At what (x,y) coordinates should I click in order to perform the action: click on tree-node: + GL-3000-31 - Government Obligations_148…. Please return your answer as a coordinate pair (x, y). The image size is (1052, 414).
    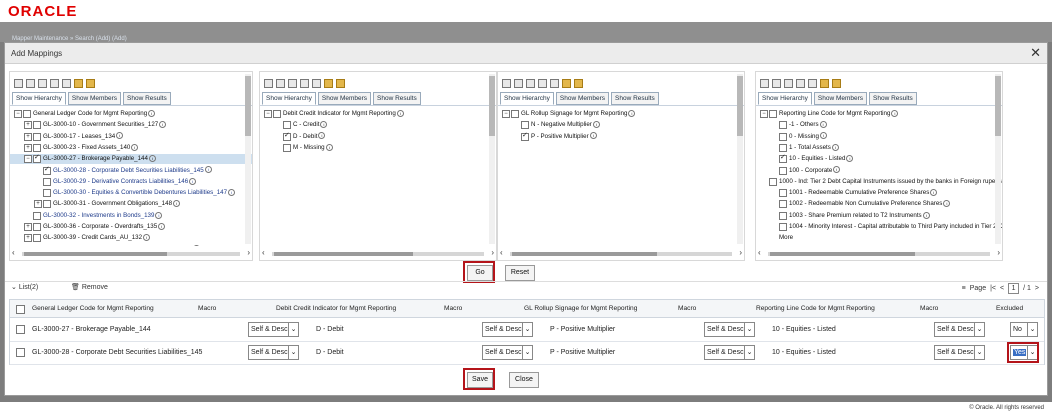
    Looking at the image, I should click on (131, 204).